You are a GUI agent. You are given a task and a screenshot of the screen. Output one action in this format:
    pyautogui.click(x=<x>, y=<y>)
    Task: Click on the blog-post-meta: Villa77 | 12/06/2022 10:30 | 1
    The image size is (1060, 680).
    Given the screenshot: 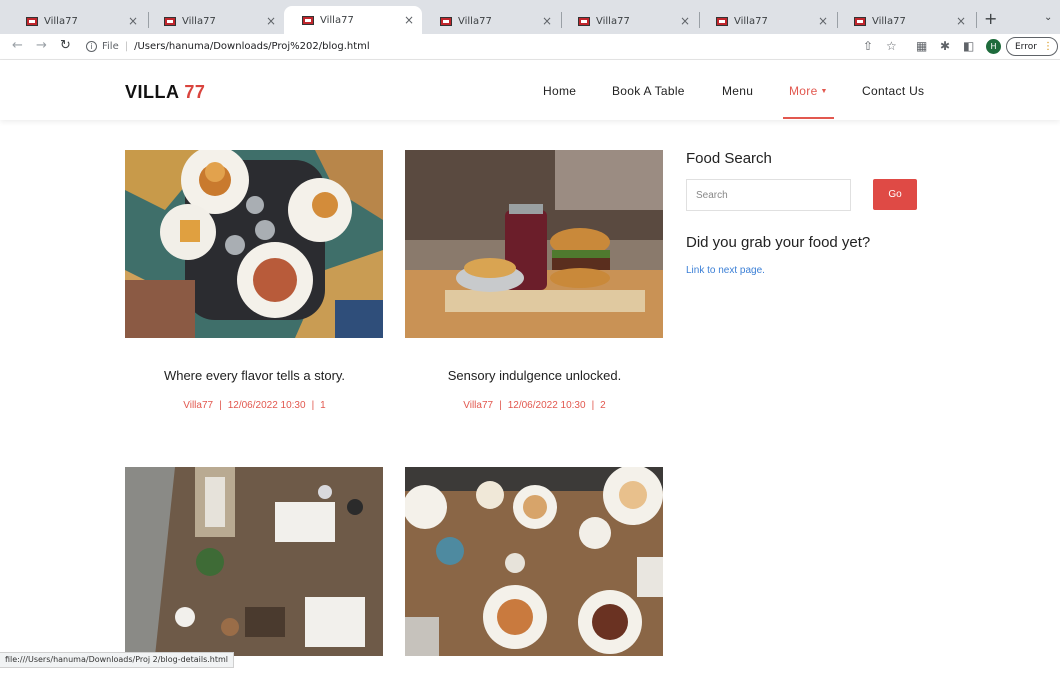 What is the action you would take?
    pyautogui.click(x=254, y=405)
    